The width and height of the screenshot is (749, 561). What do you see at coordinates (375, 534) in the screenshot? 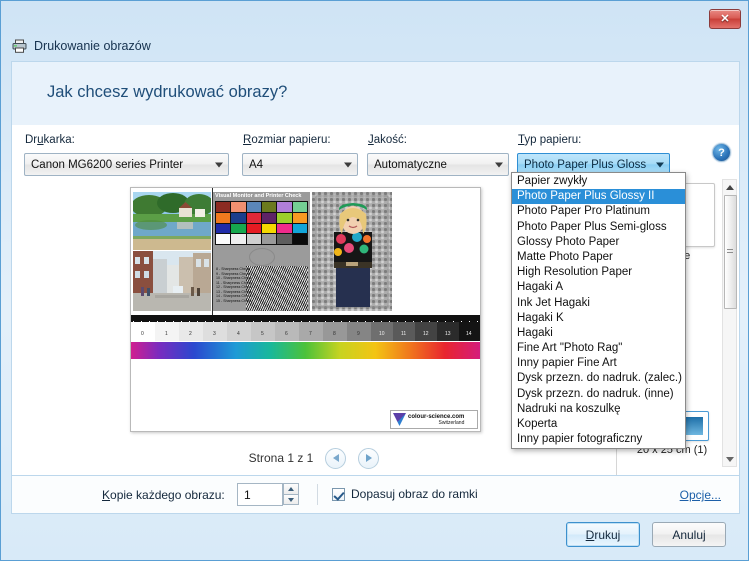
I see `button-bar: Drukuj Anuluj` at bounding box center [375, 534].